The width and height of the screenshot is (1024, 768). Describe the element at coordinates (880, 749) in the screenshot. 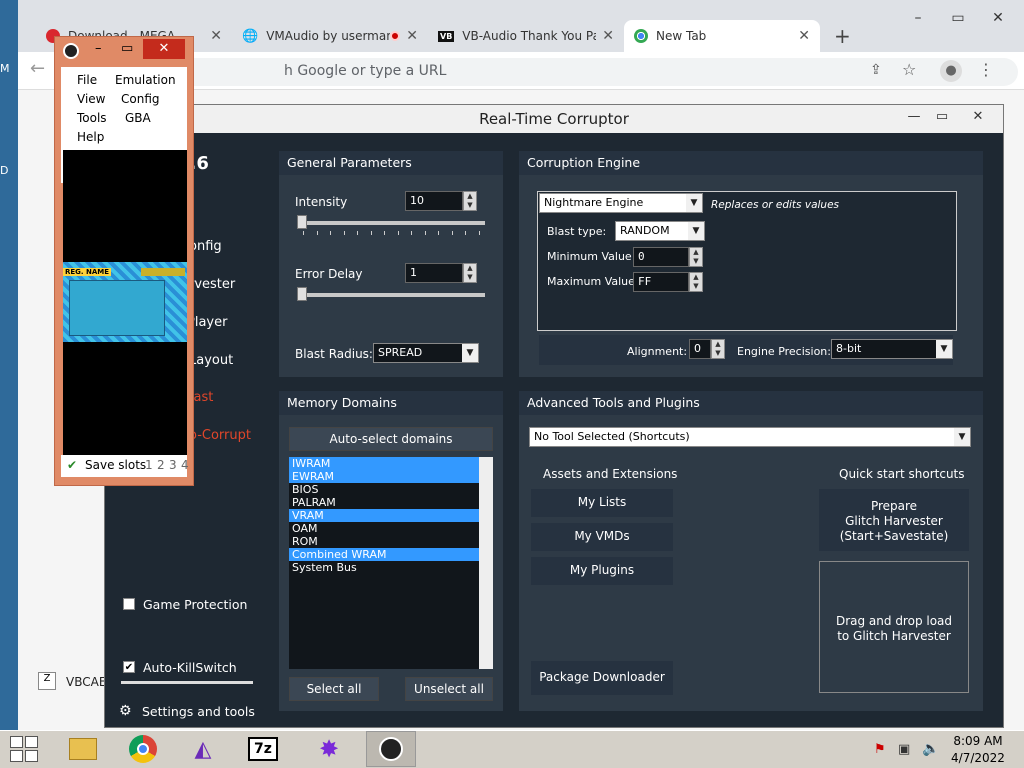

I see `flag-icon: ⚑` at that location.